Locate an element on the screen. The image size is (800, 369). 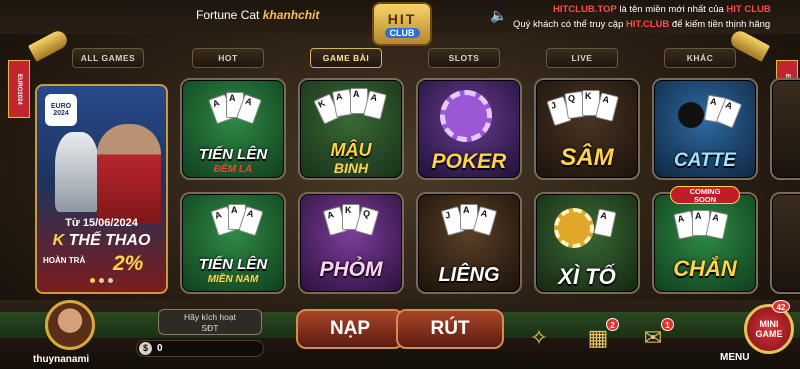
game-tile-mau-binh: K A A A MẬU BINH is located at coordinates (351, 129).